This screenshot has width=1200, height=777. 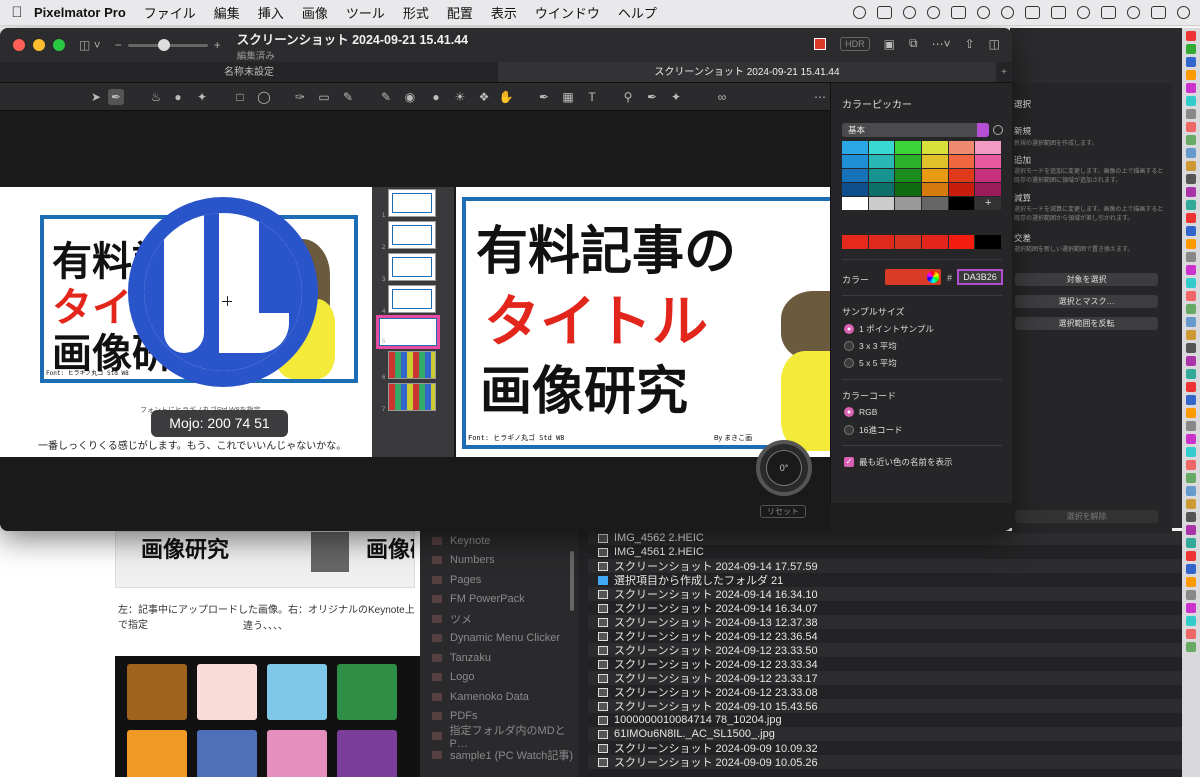 I want to click on radio-rgb-dot, so click(x=849, y=412).